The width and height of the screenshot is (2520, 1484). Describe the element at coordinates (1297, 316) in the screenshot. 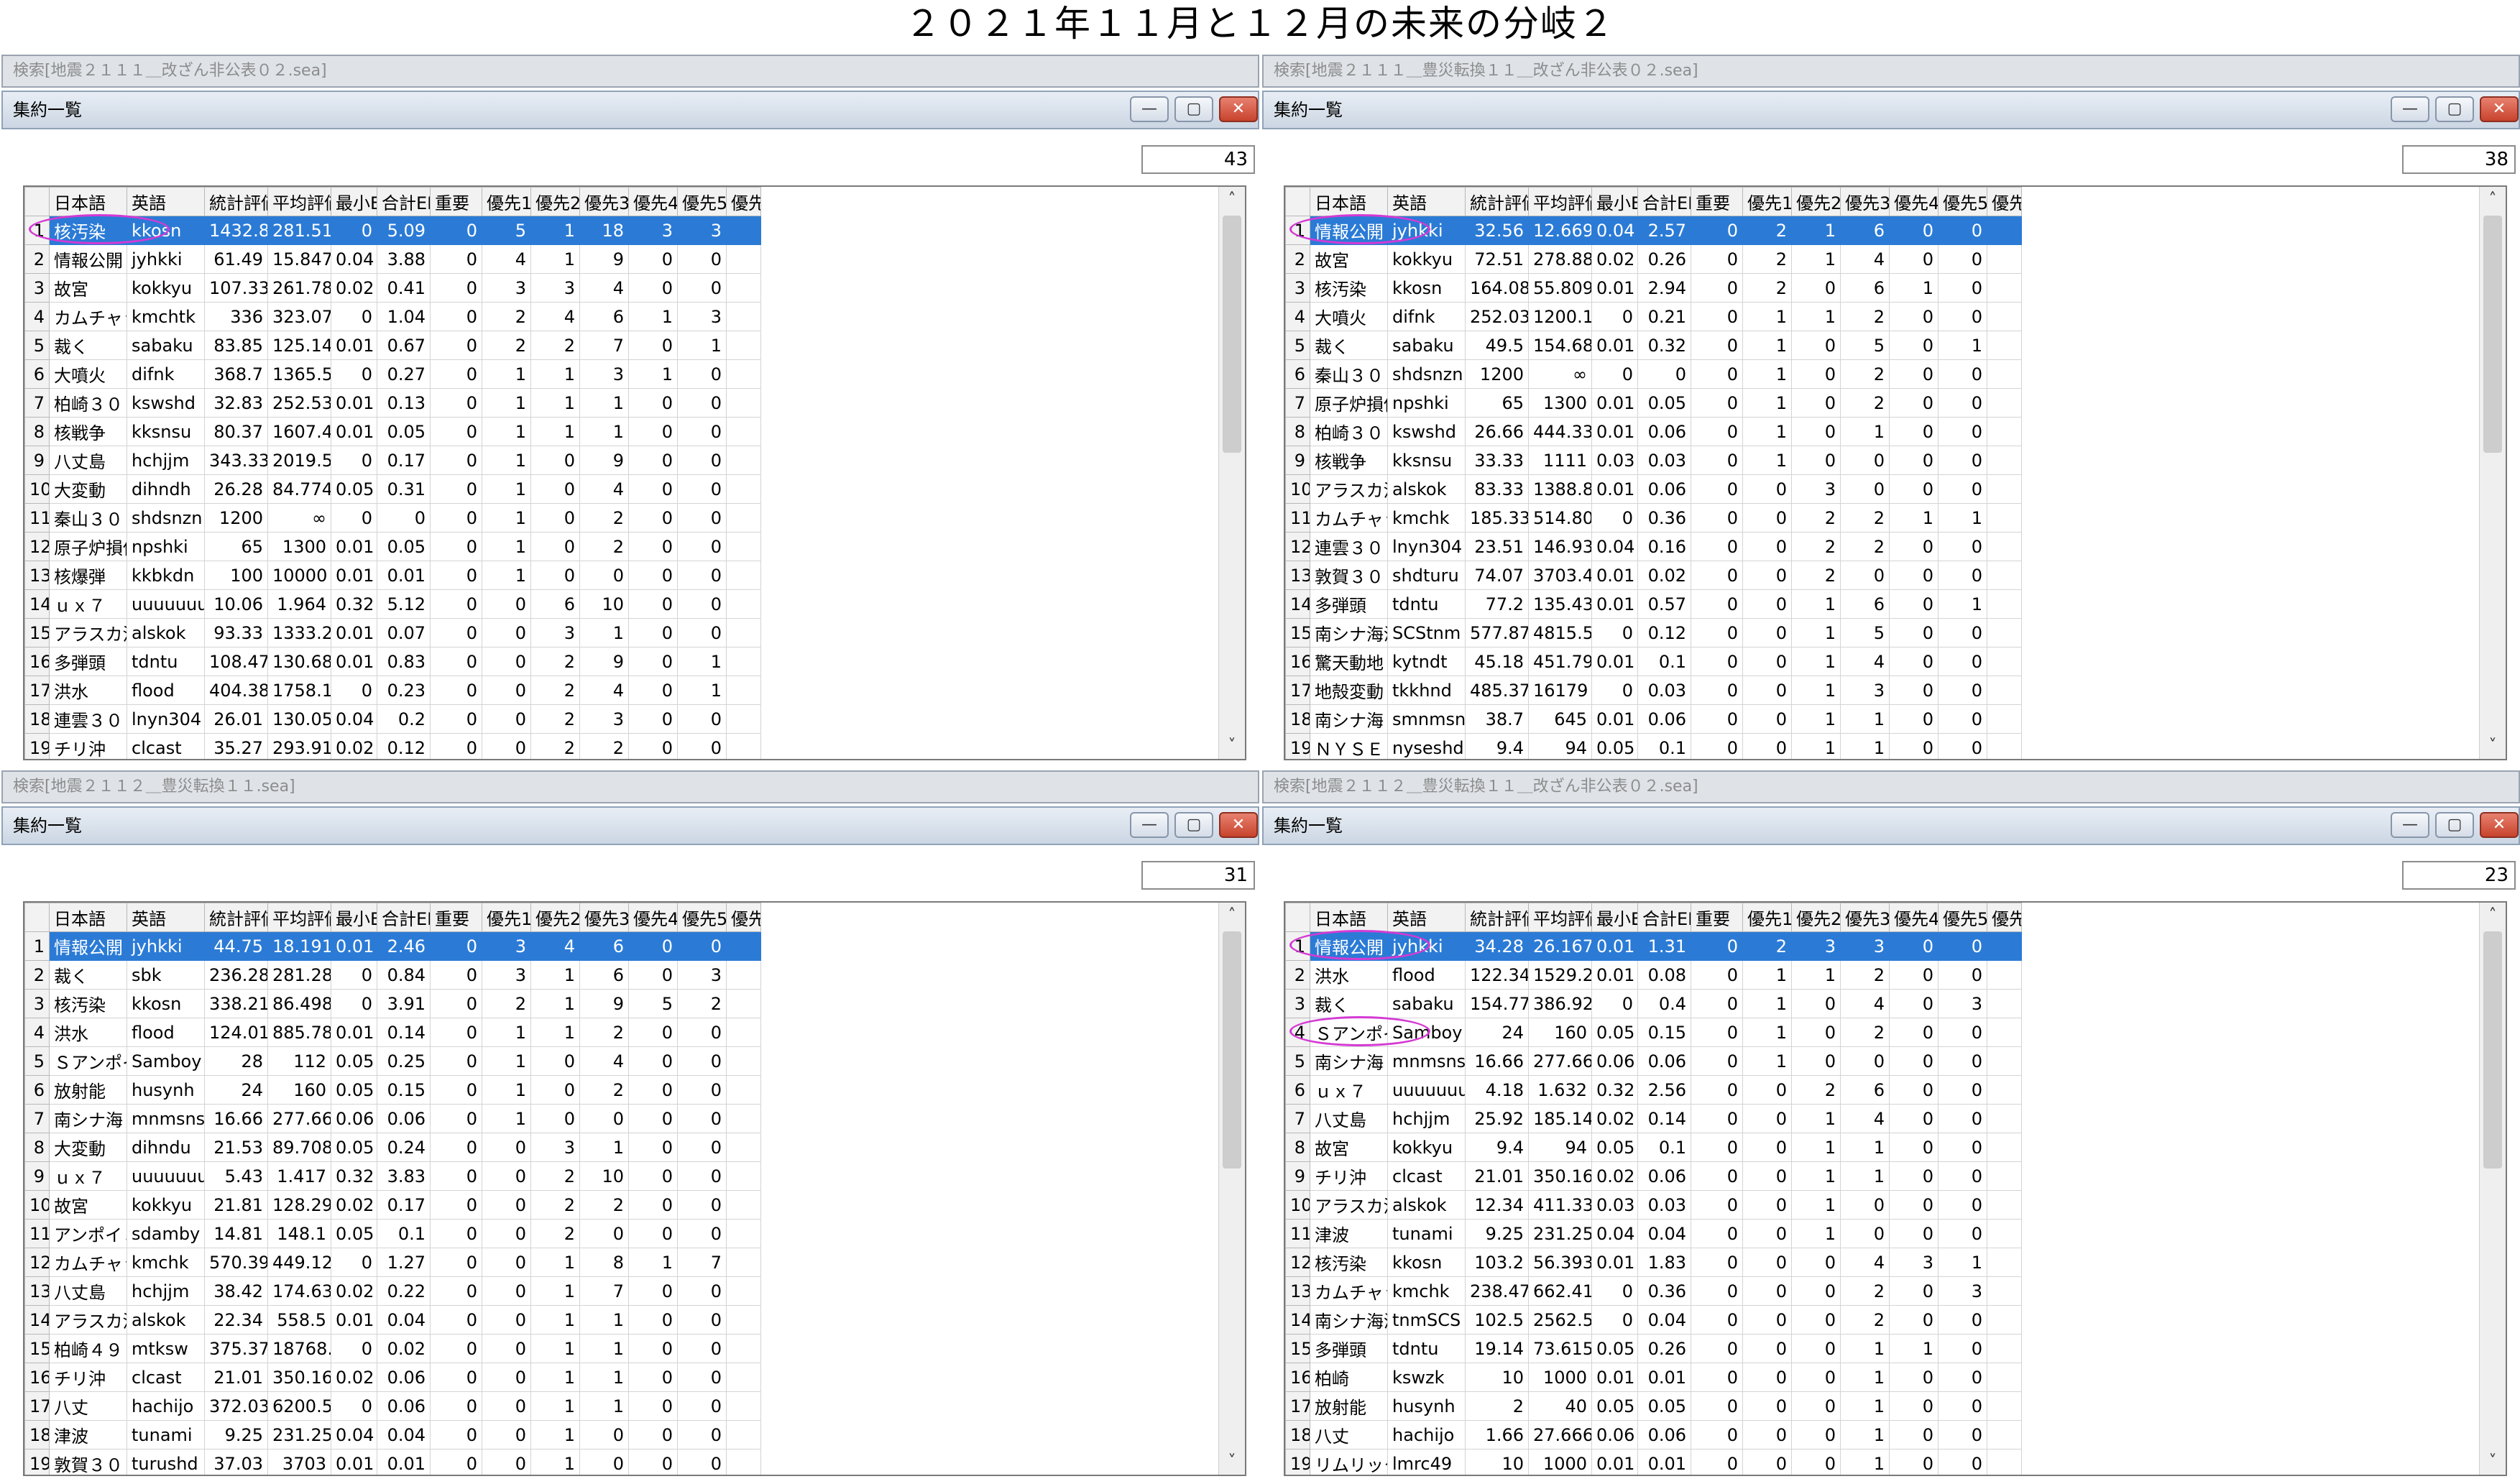

I see `row-number: 4` at that location.